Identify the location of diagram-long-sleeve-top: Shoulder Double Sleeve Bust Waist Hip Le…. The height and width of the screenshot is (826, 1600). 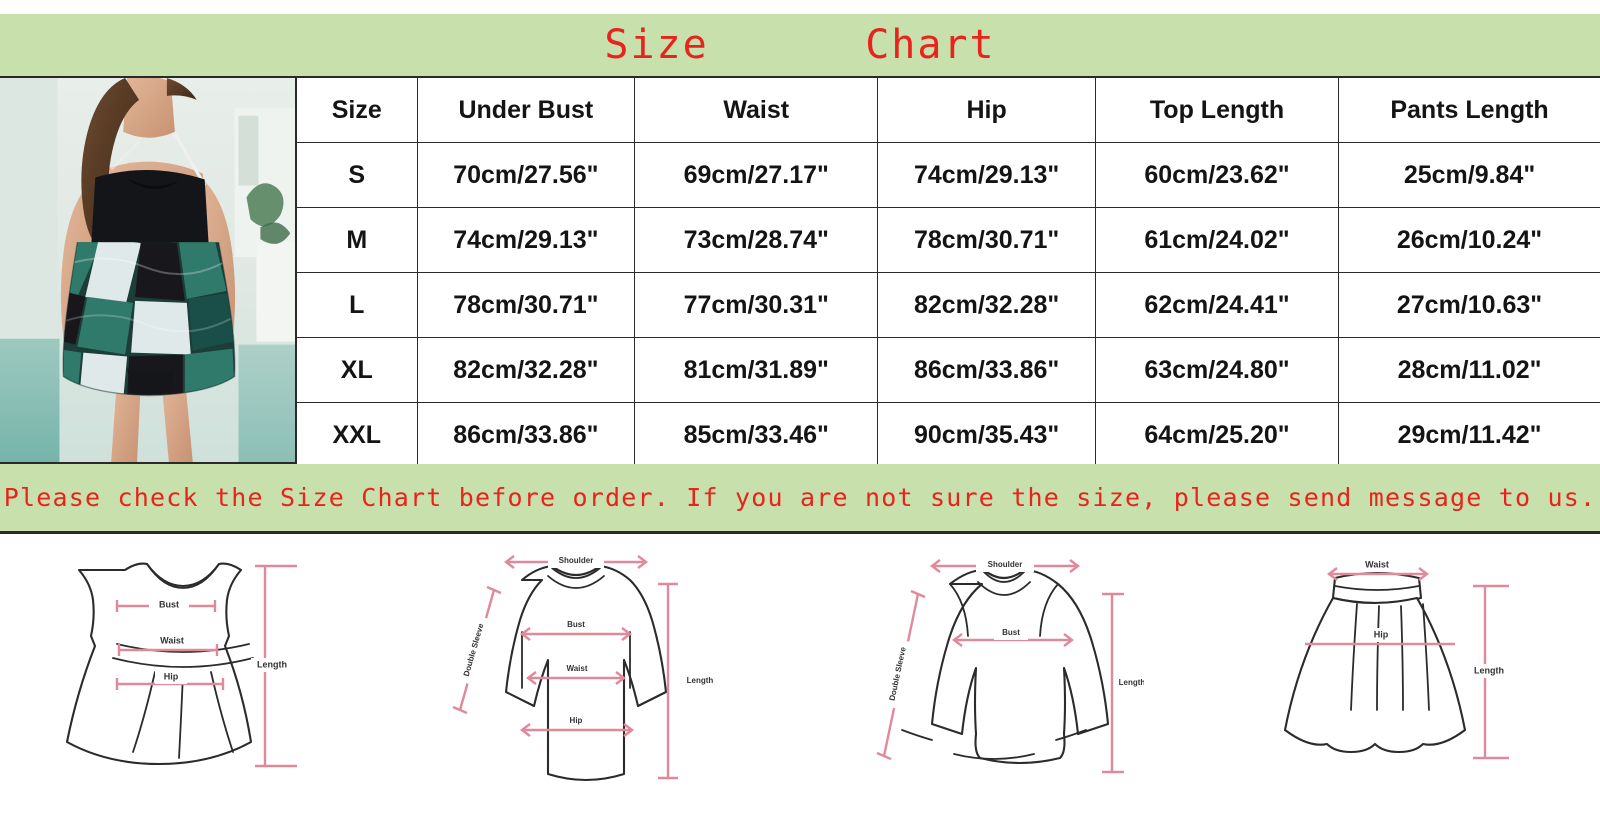
(576, 667).